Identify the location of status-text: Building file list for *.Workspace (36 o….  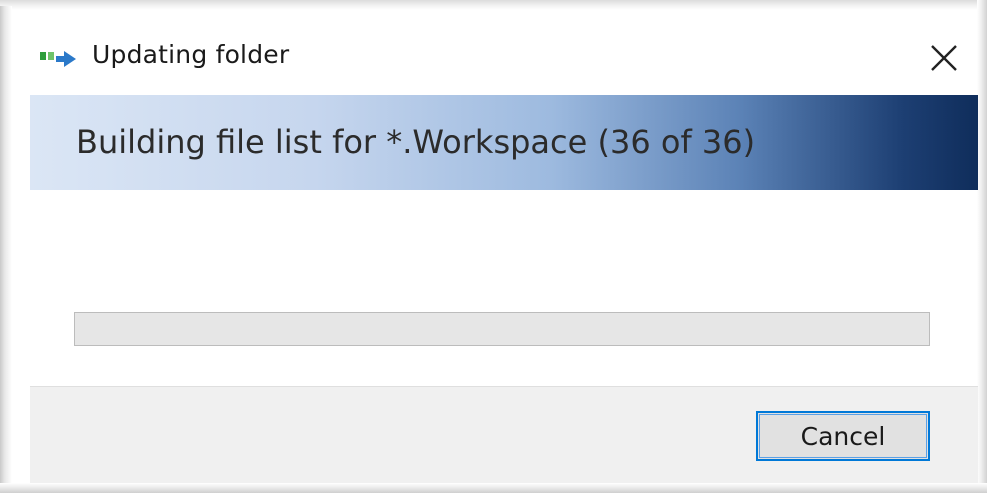
(416, 142).